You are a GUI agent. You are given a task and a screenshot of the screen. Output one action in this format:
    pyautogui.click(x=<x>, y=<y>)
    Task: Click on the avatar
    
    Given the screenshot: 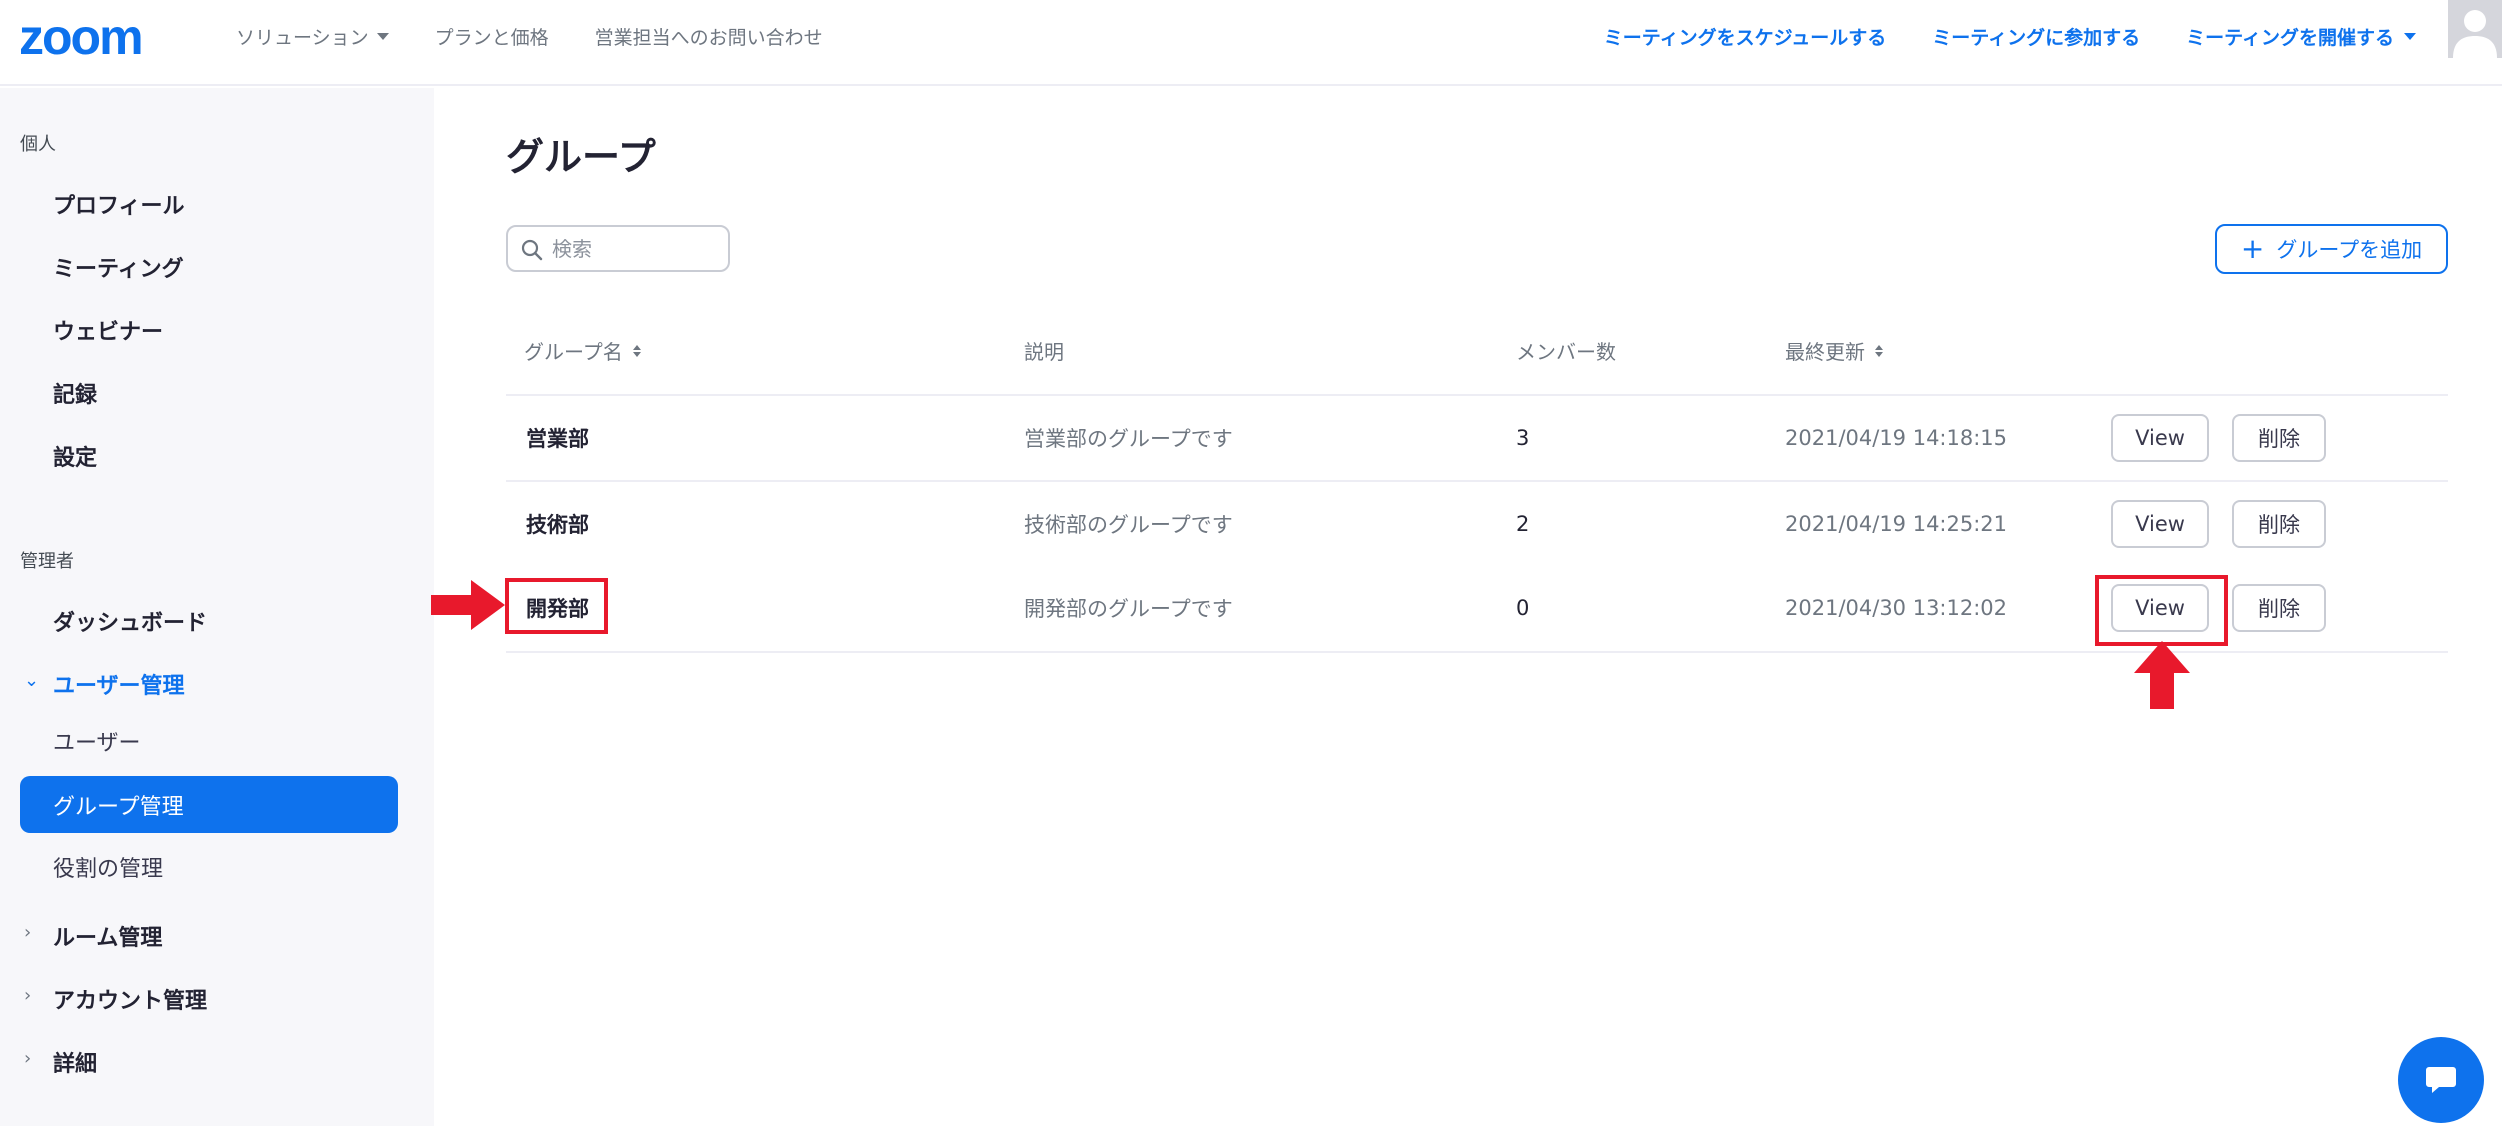 What is the action you would take?
    pyautogui.click(x=2475, y=29)
    